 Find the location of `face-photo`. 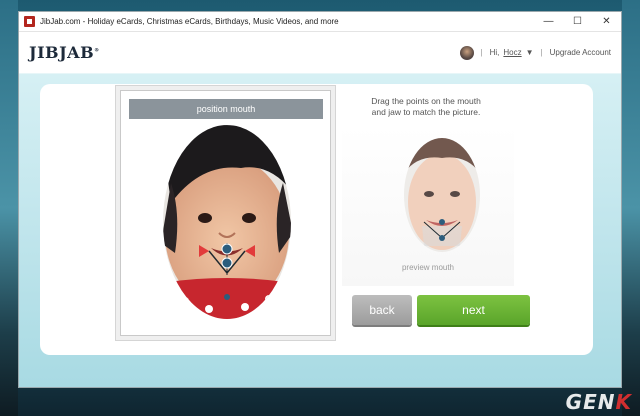

face-photo is located at coordinates (227, 222).